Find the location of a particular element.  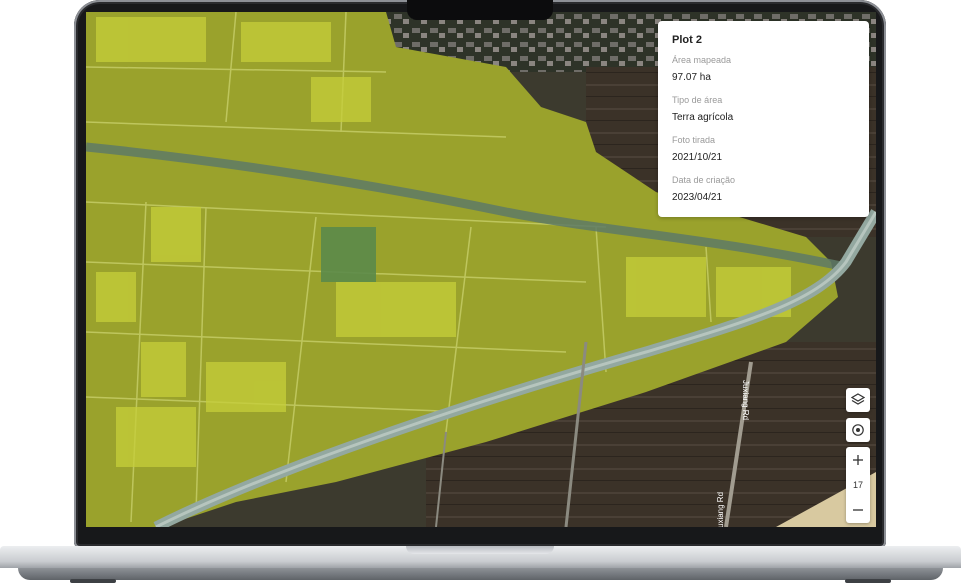

base-bottom is located at coordinates (480, 574).